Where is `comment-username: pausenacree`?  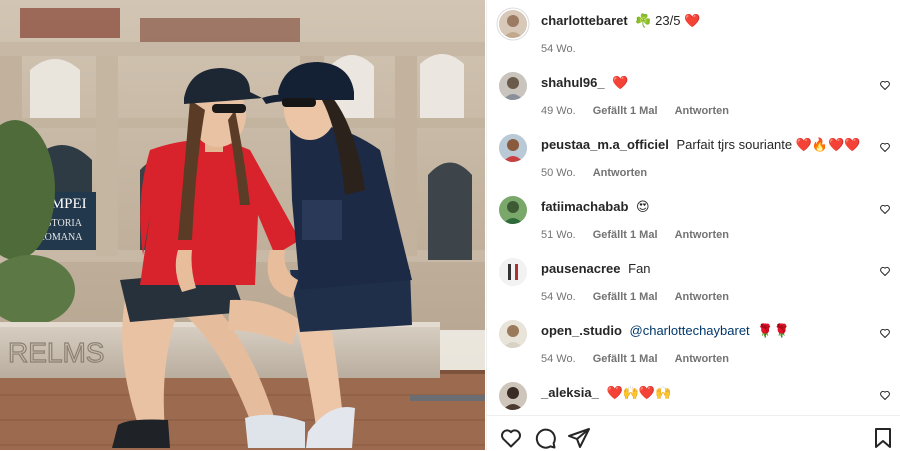
comment-username: pausenacree is located at coordinates (581, 268).